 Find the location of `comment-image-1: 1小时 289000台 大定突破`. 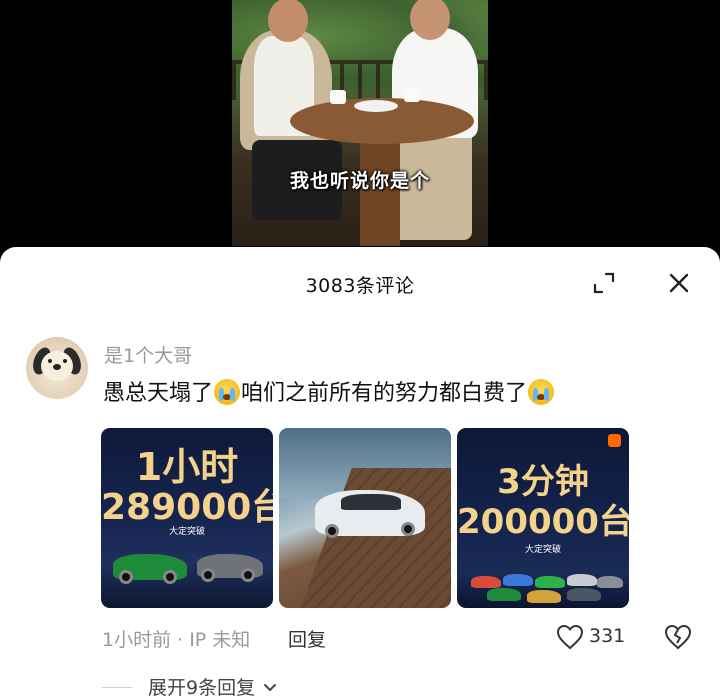

comment-image-1: 1小时 289000台 大定突破 is located at coordinates (187, 518).